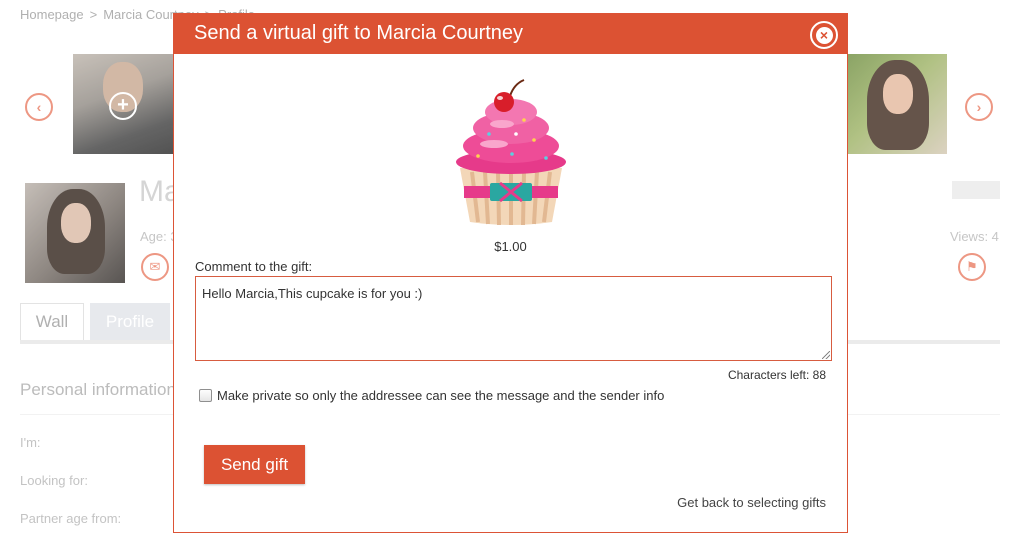 The width and height of the screenshot is (1021, 549). What do you see at coordinates (254, 464) in the screenshot?
I see `send-gift-button: Send gift` at bounding box center [254, 464].